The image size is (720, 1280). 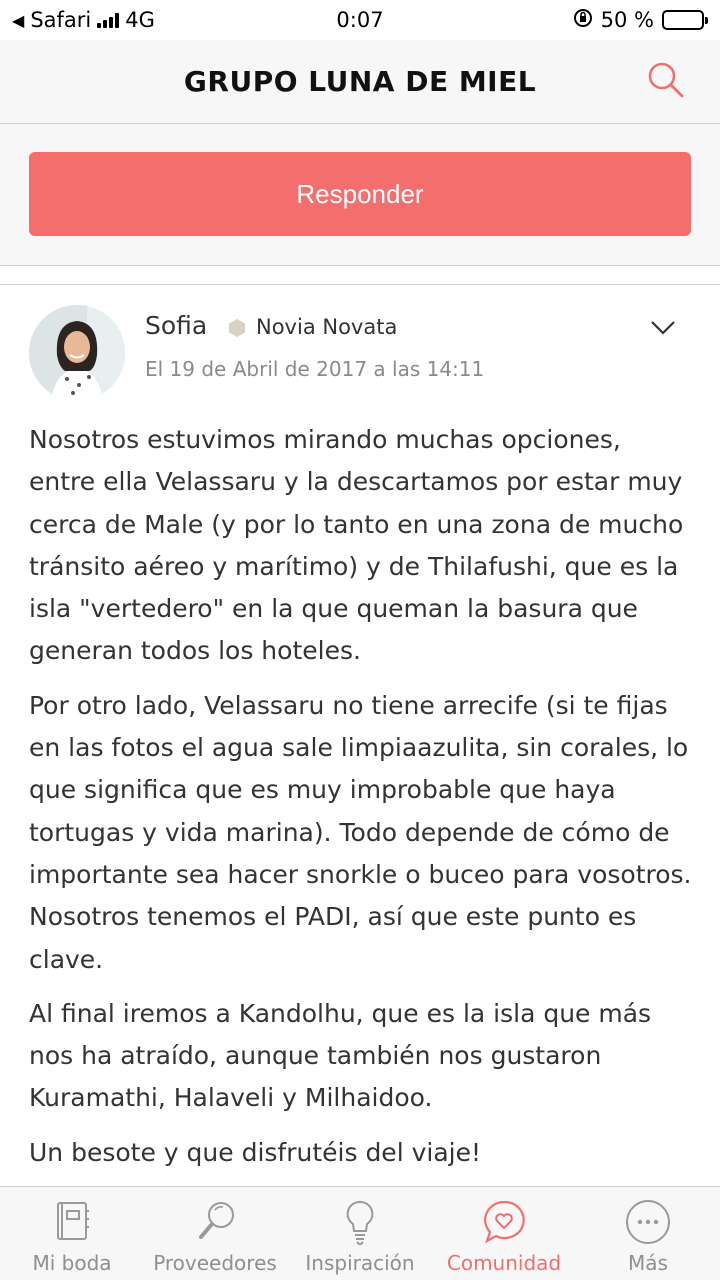 I want to click on battery-percent: 50 %, so click(x=627, y=20).